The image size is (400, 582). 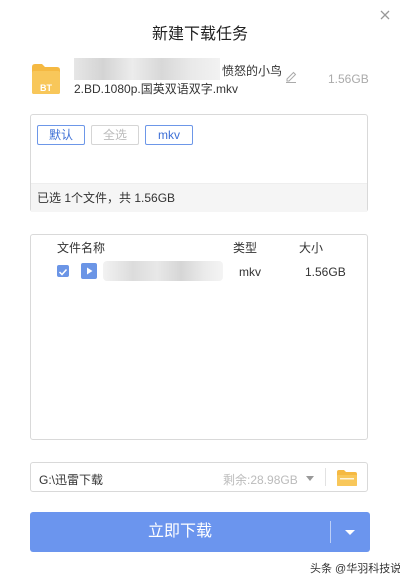 I want to click on download-button-group: 立即下载, so click(x=200, y=532).